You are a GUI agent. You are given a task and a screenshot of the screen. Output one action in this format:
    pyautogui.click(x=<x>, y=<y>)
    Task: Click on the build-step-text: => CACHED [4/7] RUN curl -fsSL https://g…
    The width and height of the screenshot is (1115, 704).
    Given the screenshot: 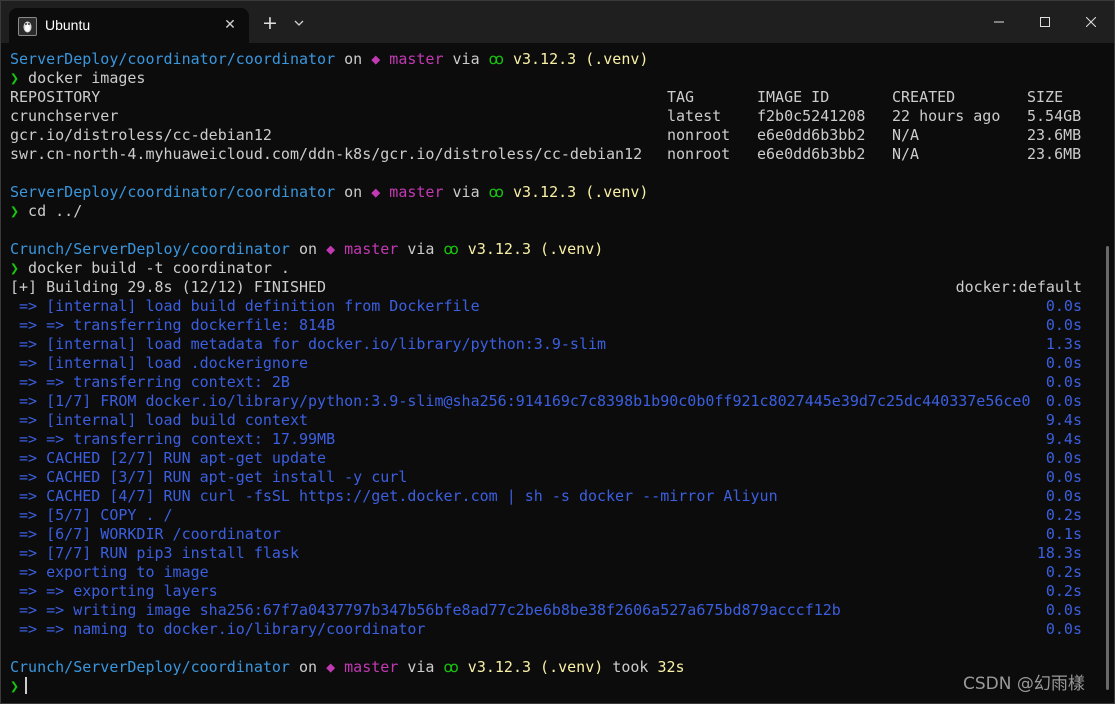 What is the action you would take?
    pyautogui.click(x=394, y=496)
    